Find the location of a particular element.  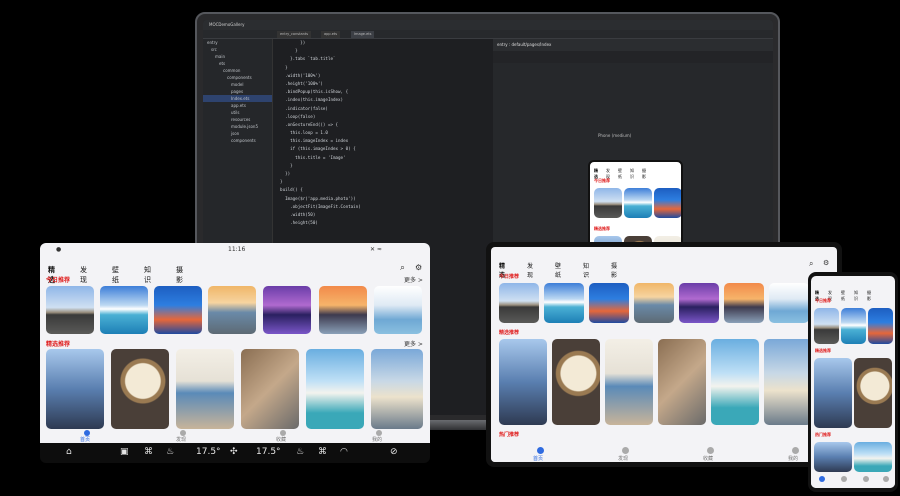

fan-icon: ✣ is located at coordinates (234, 452).